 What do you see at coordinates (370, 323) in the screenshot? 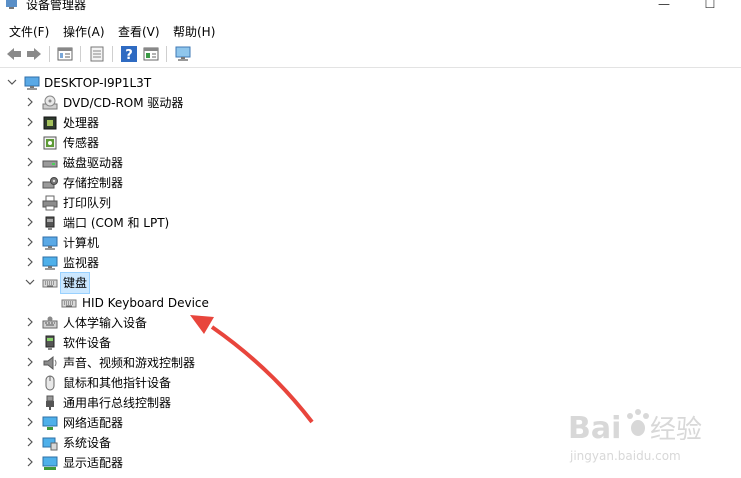
I see `tree-item: 人体学输入设备` at bounding box center [370, 323].